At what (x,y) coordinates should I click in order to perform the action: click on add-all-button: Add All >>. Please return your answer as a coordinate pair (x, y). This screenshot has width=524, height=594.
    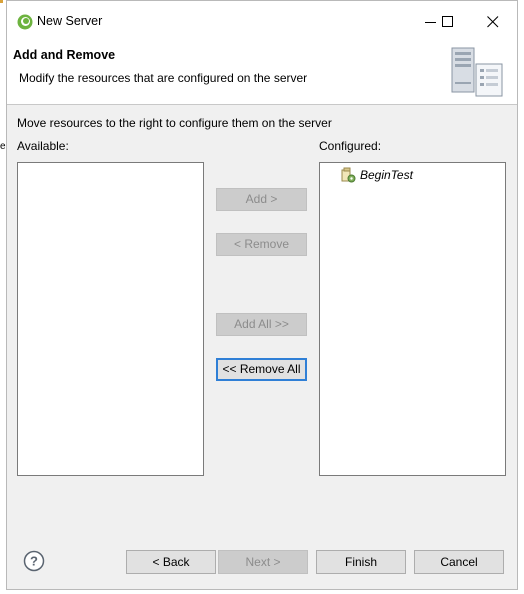
    Looking at the image, I should click on (261, 324).